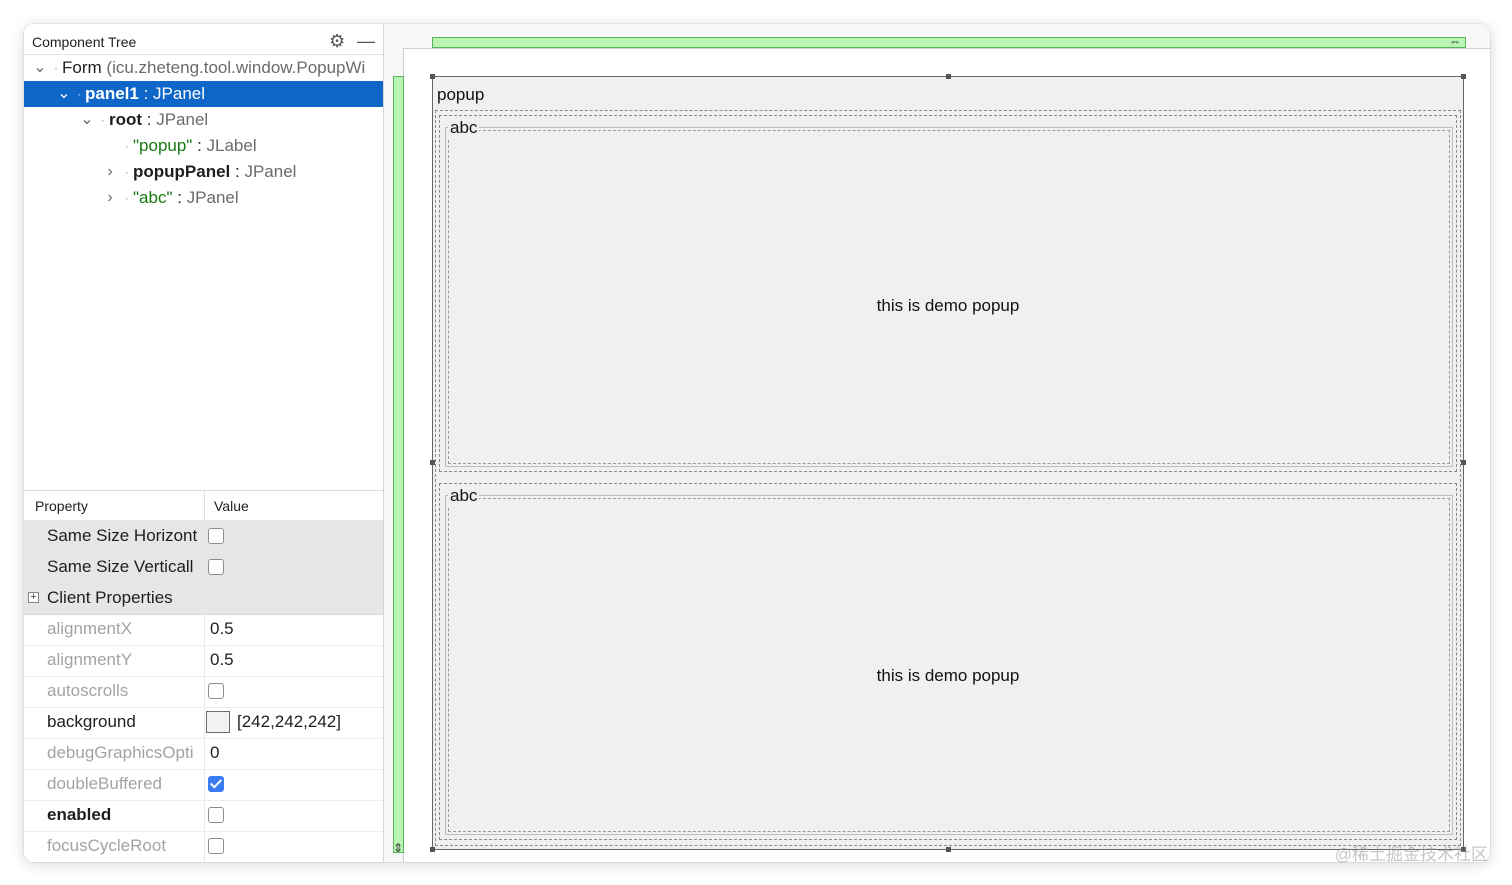 This screenshot has width=1512, height=885. What do you see at coordinates (82, 67) in the screenshot?
I see `tree-node-name: Form` at bounding box center [82, 67].